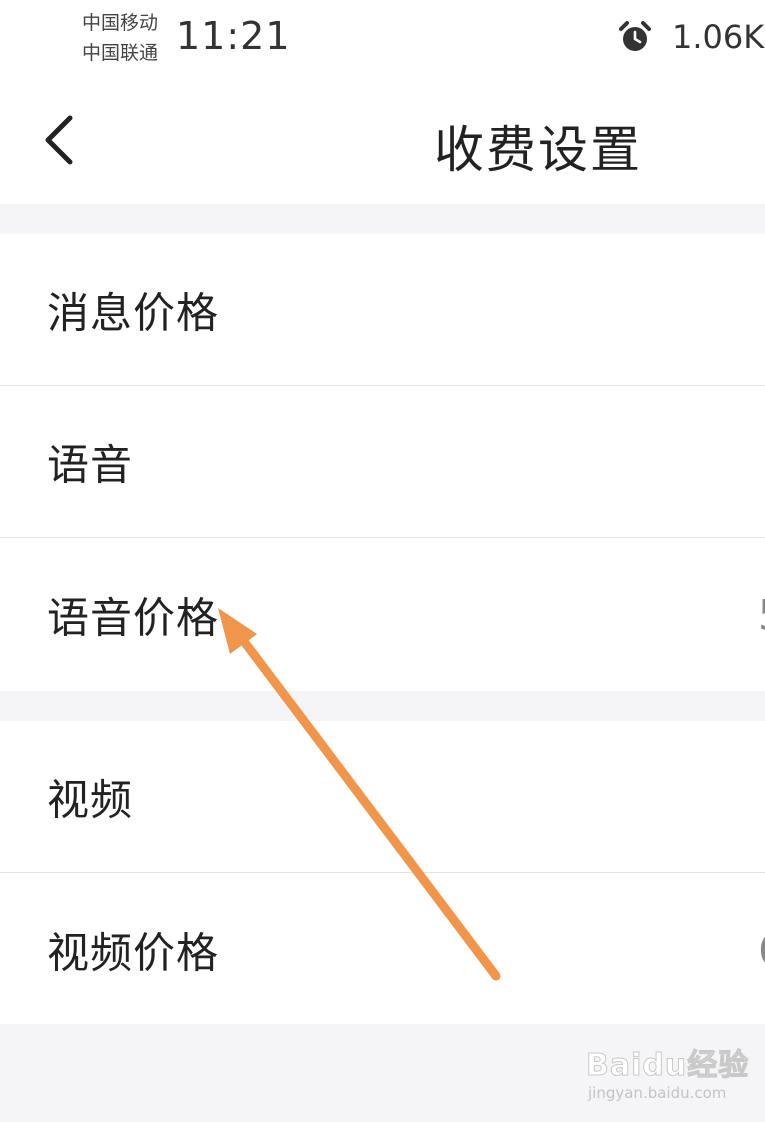 Image resolution: width=765 pixels, height=1122 pixels. Describe the element at coordinates (120, 38) in the screenshot. I see `carrier-info: 中国移动 中国联通` at that location.